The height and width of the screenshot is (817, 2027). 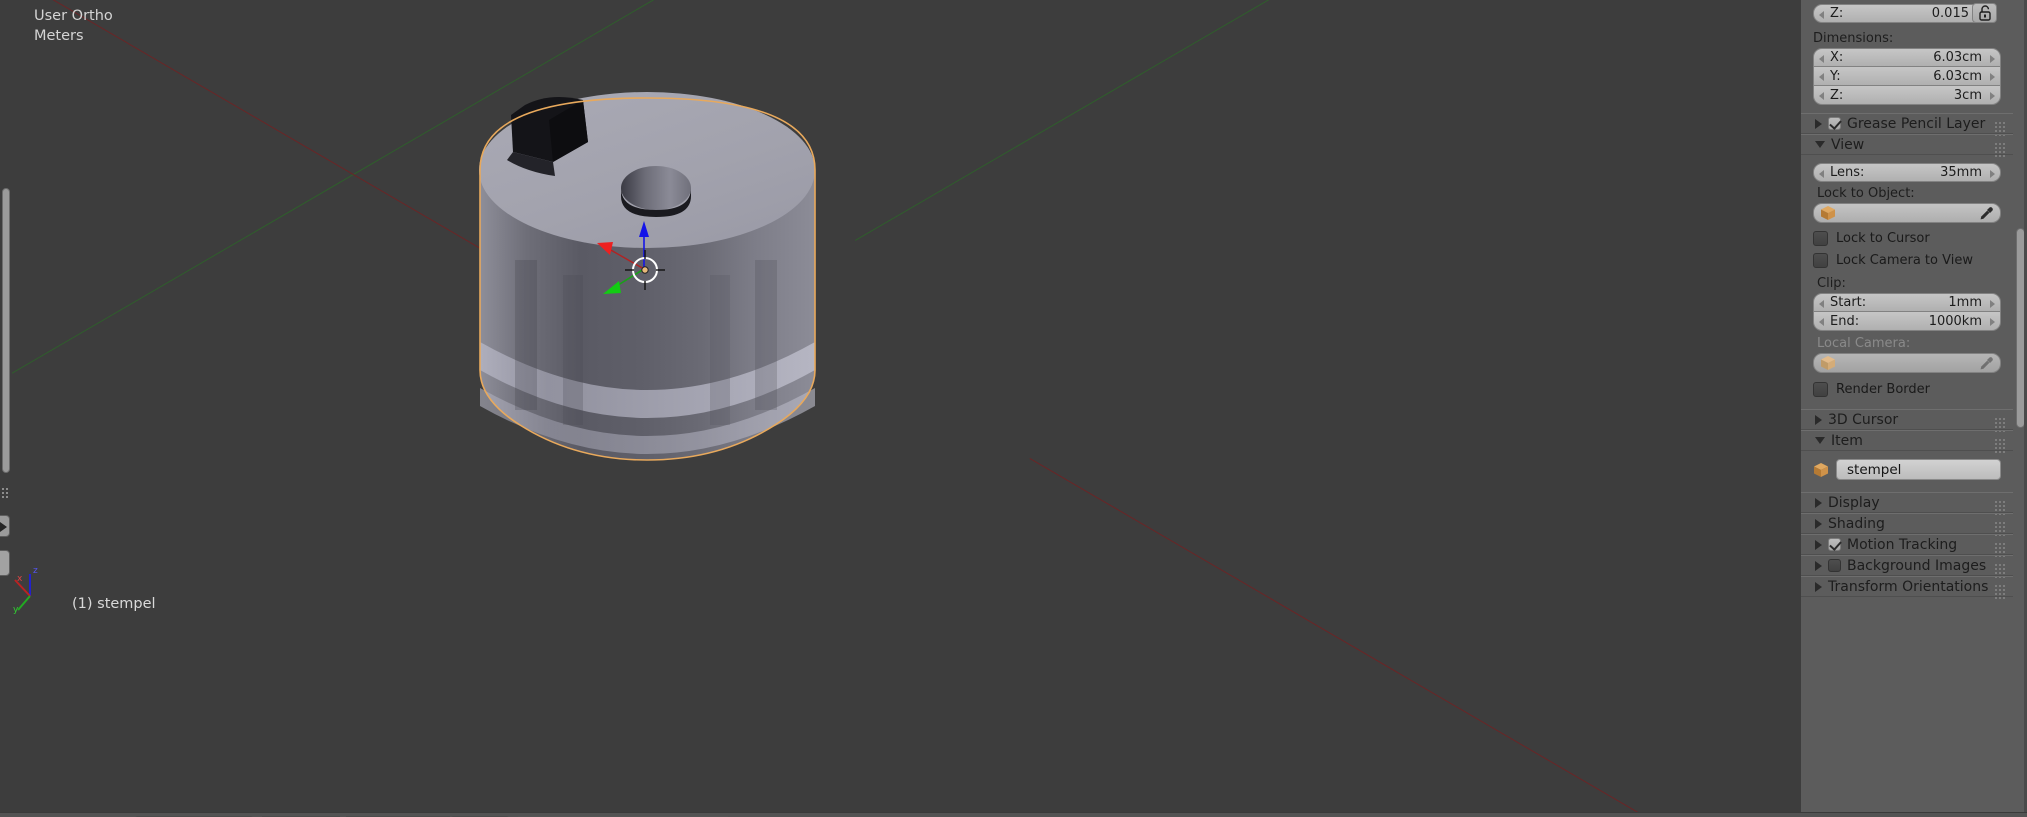 What do you see at coordinates (1828, 363) in the screenshot?
I see `object-cube-icon` at bounding box center [1828, 363].